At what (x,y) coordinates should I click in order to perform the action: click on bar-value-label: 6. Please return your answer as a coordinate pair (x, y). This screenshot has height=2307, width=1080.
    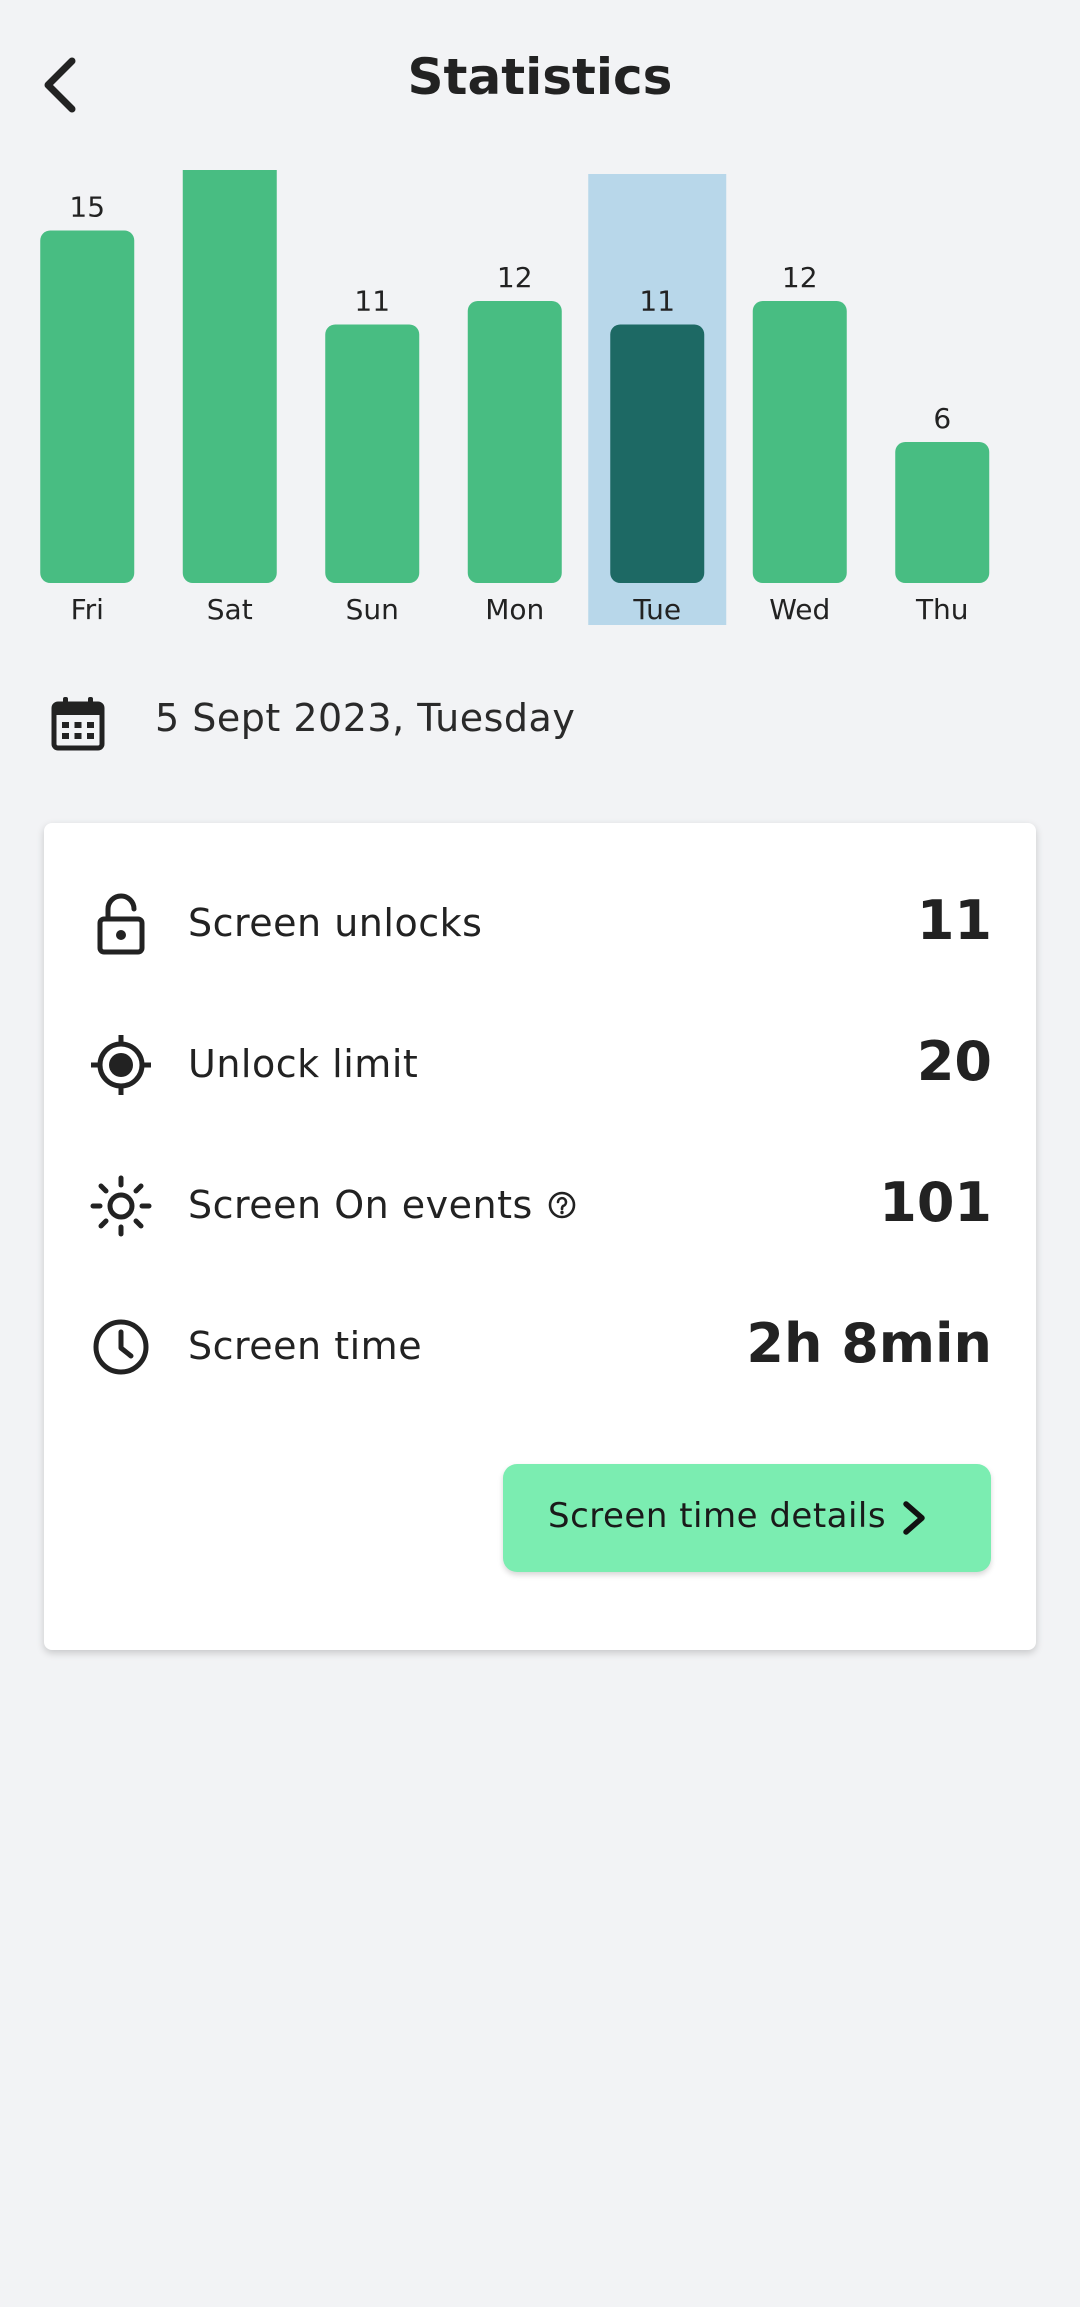
    Looking at the image, I should click on (942, 418).